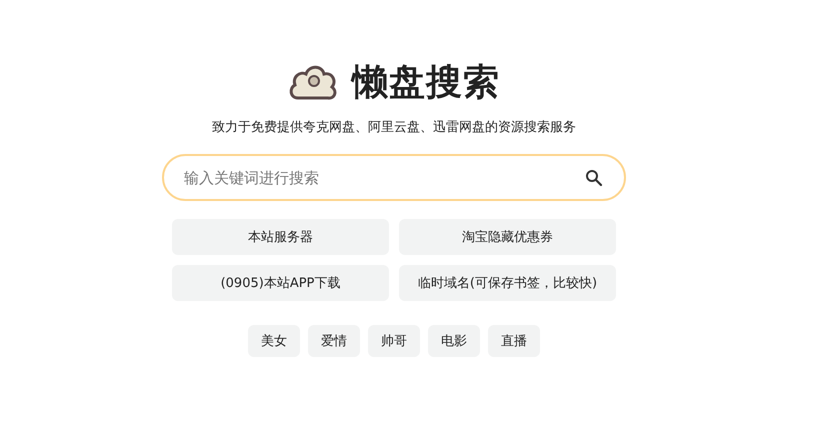 The height and width of the screenshot is (445, 817). Describe the element at coordinates (334, 341) in the screenshot. I see `tag-button: 爱情` at that location.